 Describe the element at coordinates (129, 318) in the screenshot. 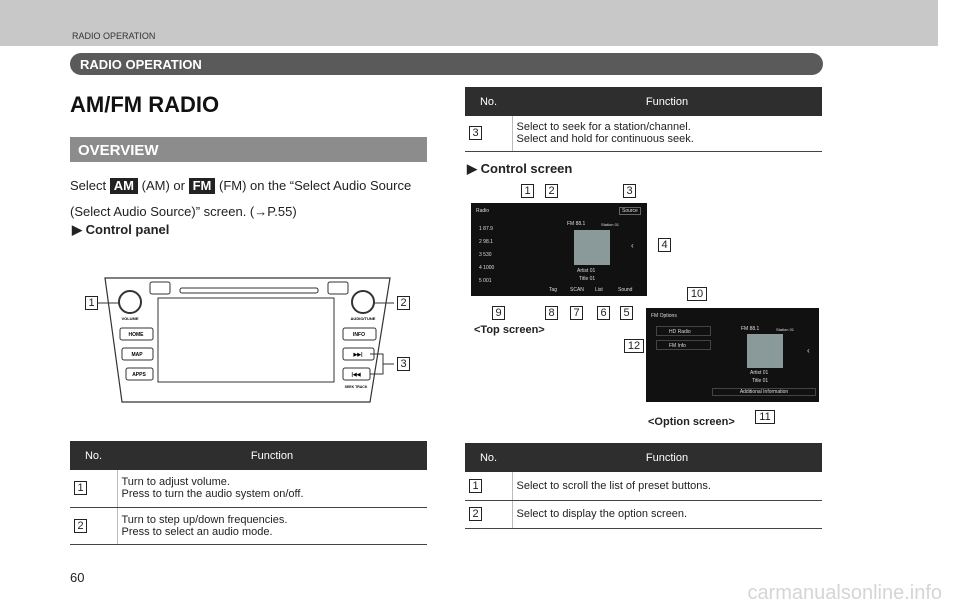

I see `volume-label: VOLUME` at that location.